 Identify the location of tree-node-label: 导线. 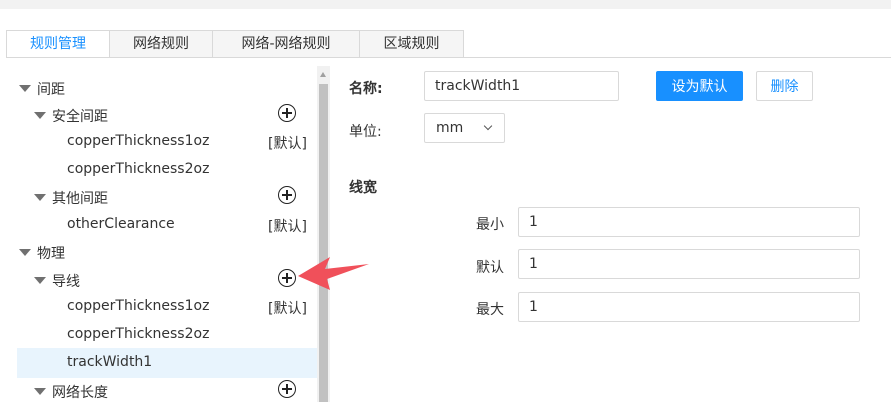
(66, 282).